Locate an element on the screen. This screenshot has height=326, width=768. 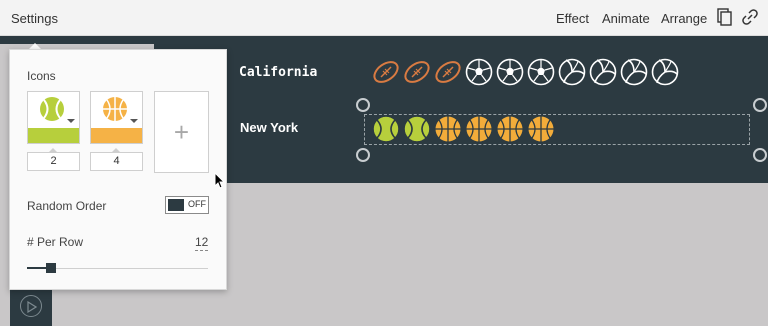
resize-handle-top-right is located at coordinates (760, 105).